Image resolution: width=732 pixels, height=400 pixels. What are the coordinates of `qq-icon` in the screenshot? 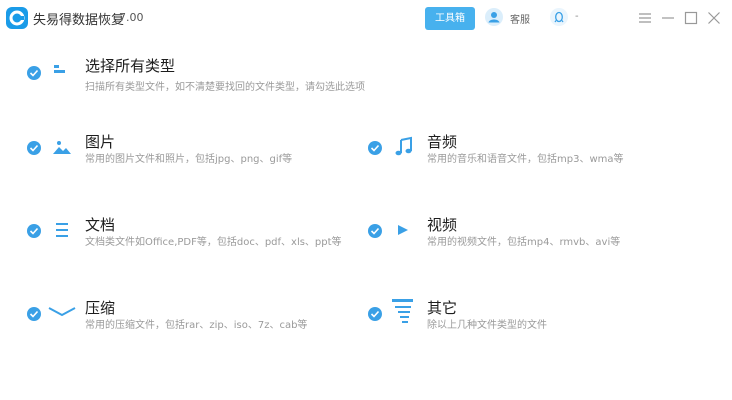 It's located at (559, 17).